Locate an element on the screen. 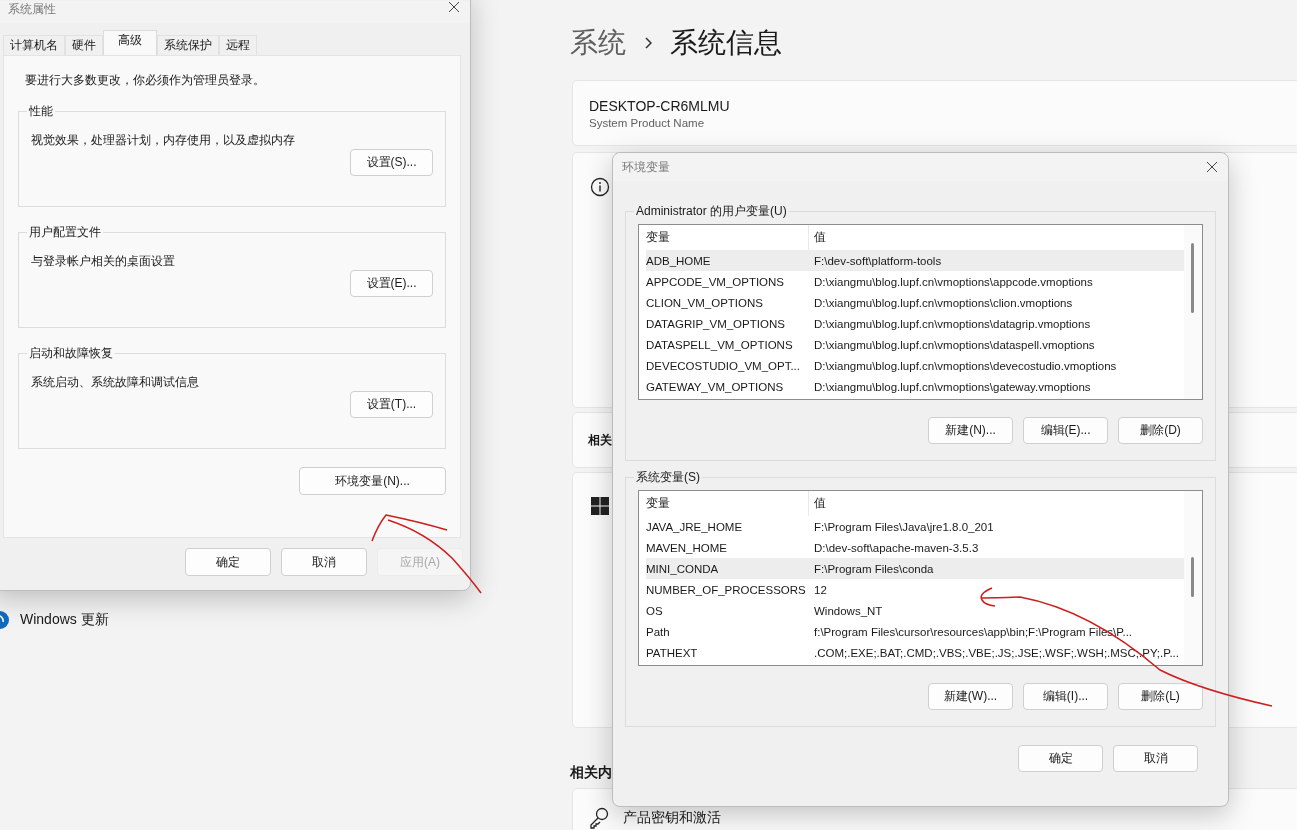 The width and height of the screenshot is (1297, 830). variable-row: GATEWAY_VM_OPTIONS D:\xiangmu\blog.lupf.cn\vmoptions\gateway.vmoptions is located at coordinates (915, 386).